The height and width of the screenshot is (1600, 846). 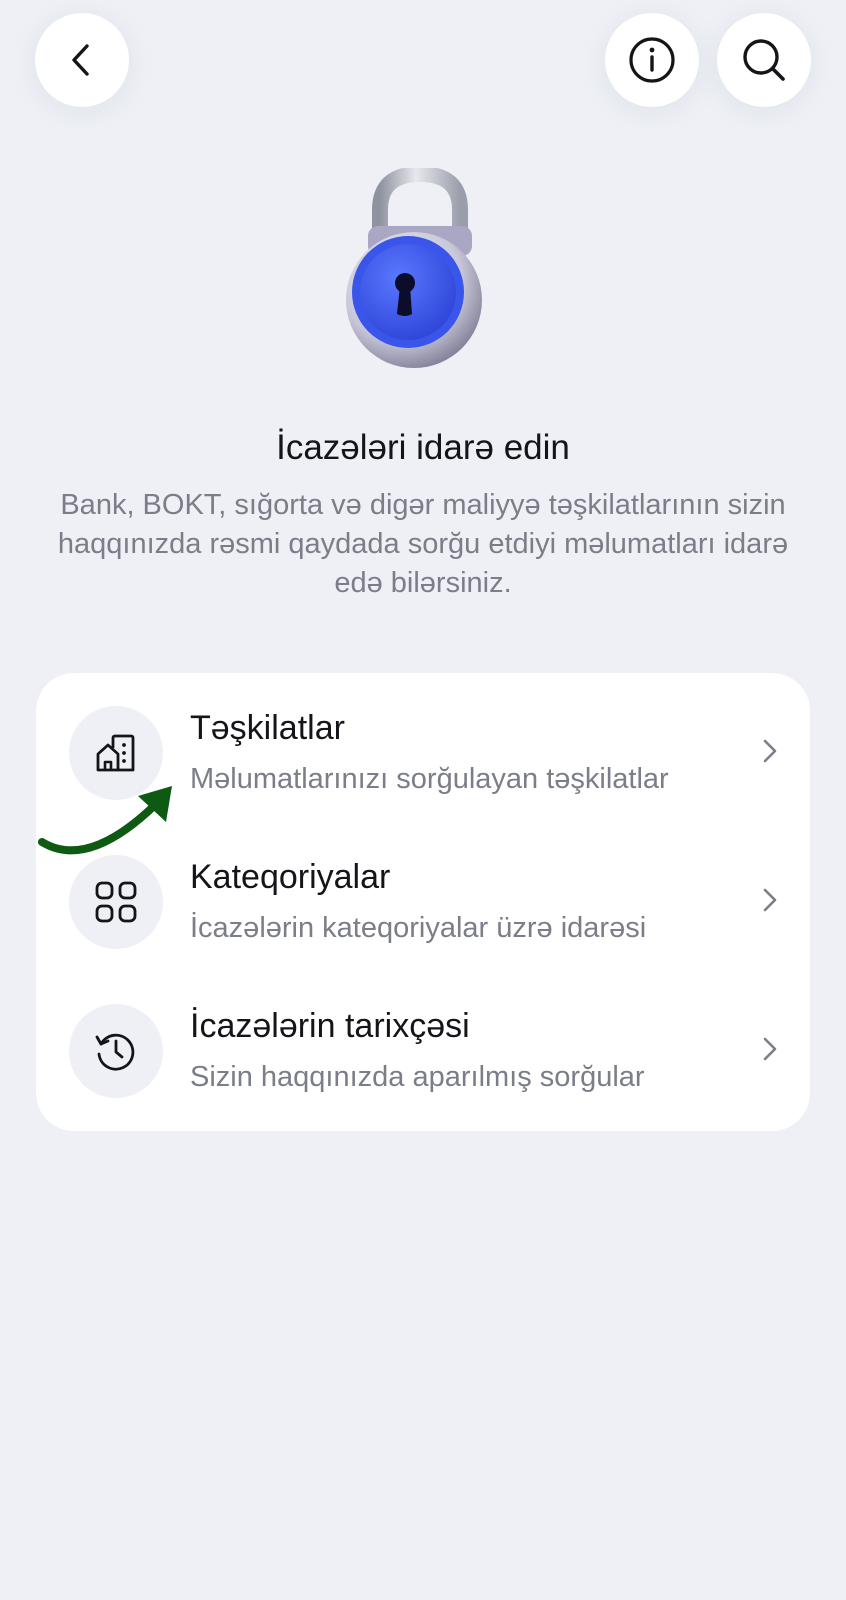 What do you see at coordinates (423, 447) in the screenshot?
I see `page-title: İcazələri idarə edin` at bounding box center [423, 447].